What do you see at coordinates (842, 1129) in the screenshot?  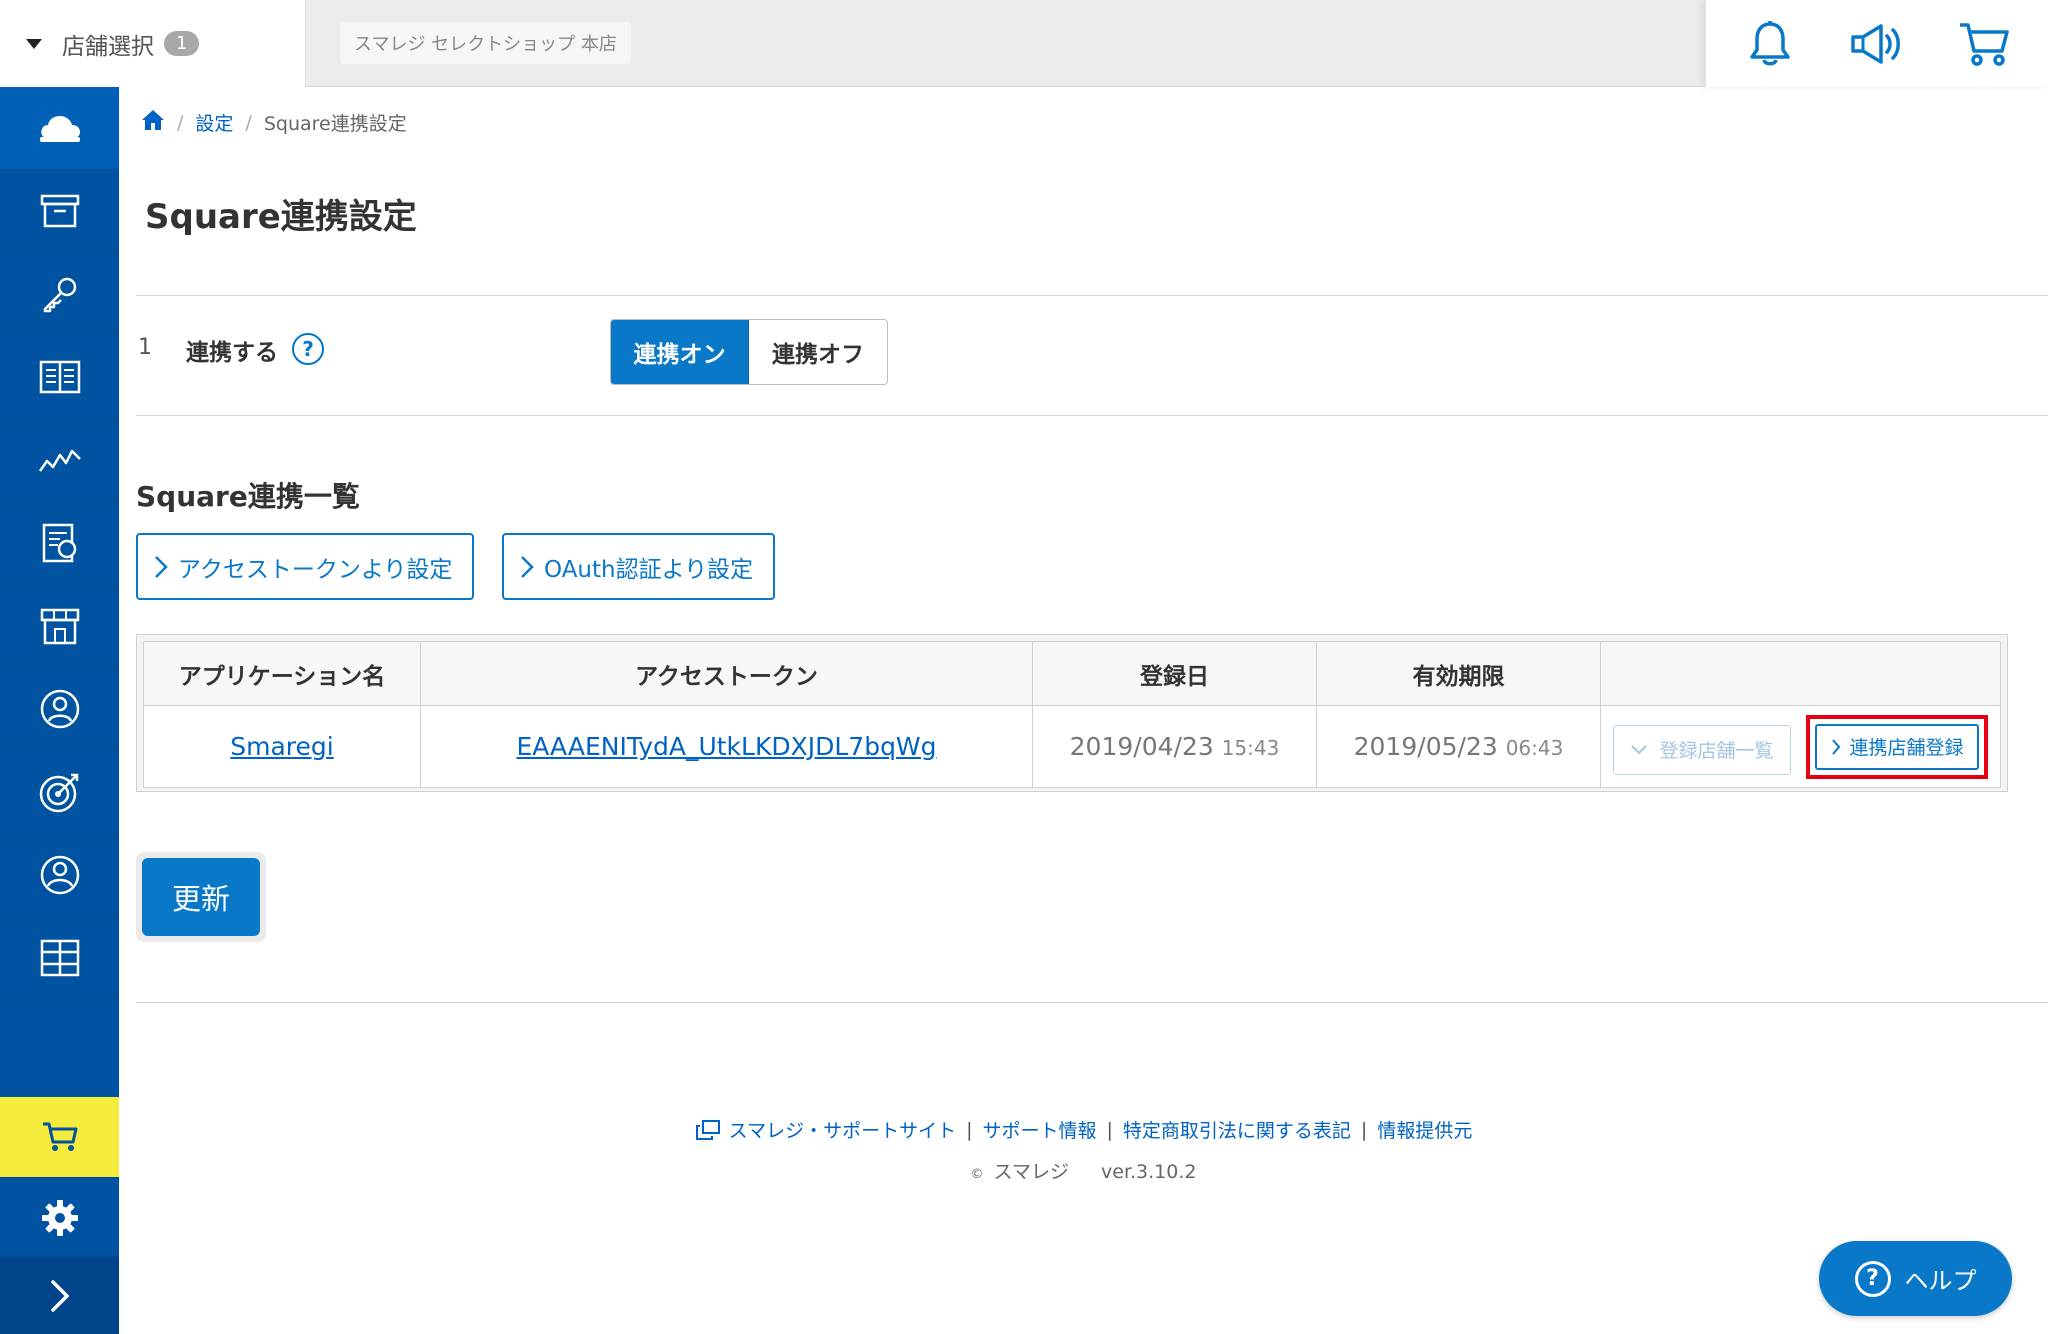 I see `footer-link-support-site: スマレジ・サポートサイト` at bounding box center [842, 1129].